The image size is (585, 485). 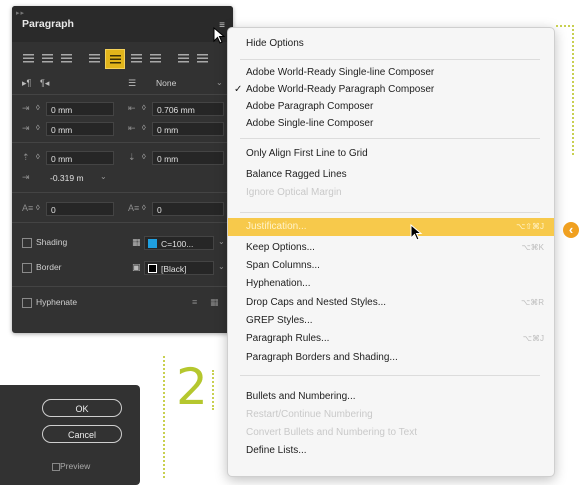 I want to click on menu-item-world-ready-single-line: Adobe World-Ready Single-line Composer, so click(x=391, y=73).